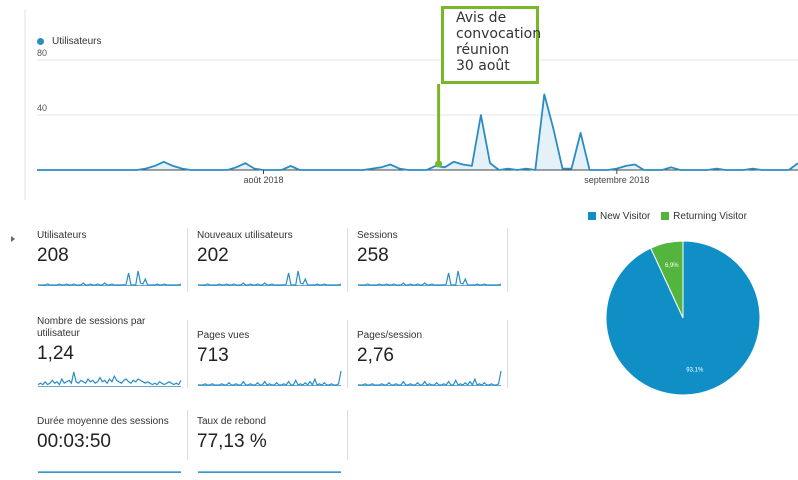 This screenshot has width=798, height=480. What do you see at coordinates (499, 34) in the screenshot?
I see `annotation-line-2: convocation` at bounding box center [499, 34].